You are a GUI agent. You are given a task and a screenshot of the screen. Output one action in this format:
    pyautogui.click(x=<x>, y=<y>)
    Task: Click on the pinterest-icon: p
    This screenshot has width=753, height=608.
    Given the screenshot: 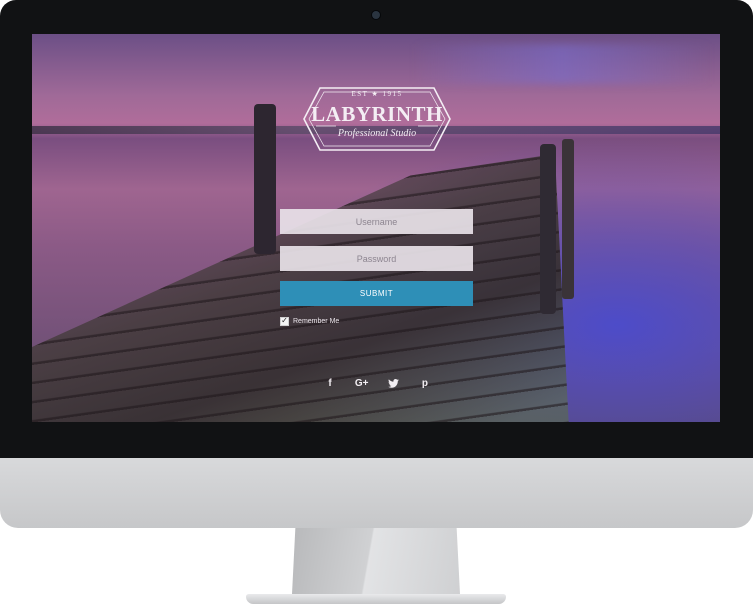 What is the action you would take?
    pyautogui.click(x=425, y=383)
    